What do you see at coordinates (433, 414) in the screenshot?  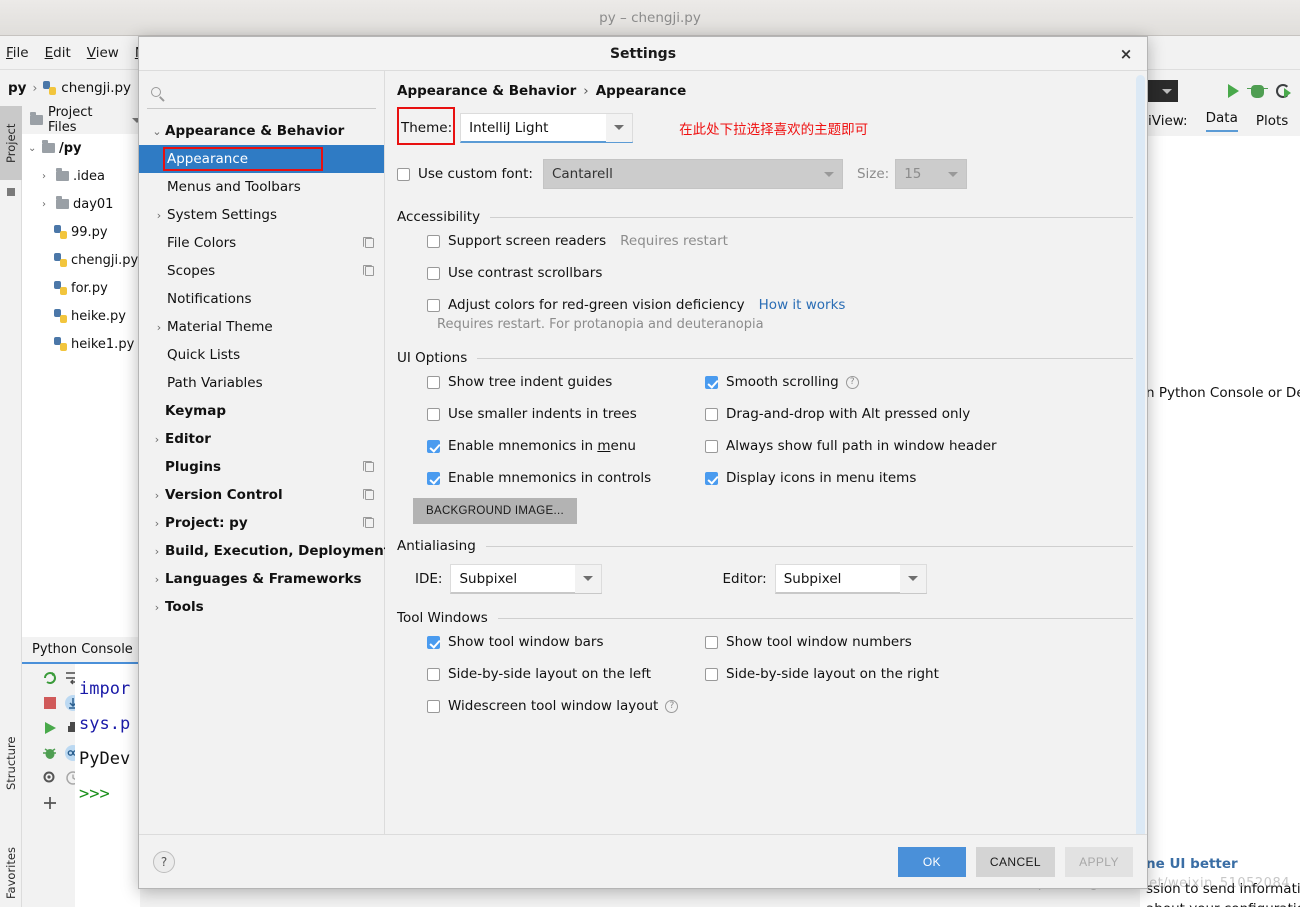 I see `use-smaller-indents-checkbox` at bounding box center [433, 414].